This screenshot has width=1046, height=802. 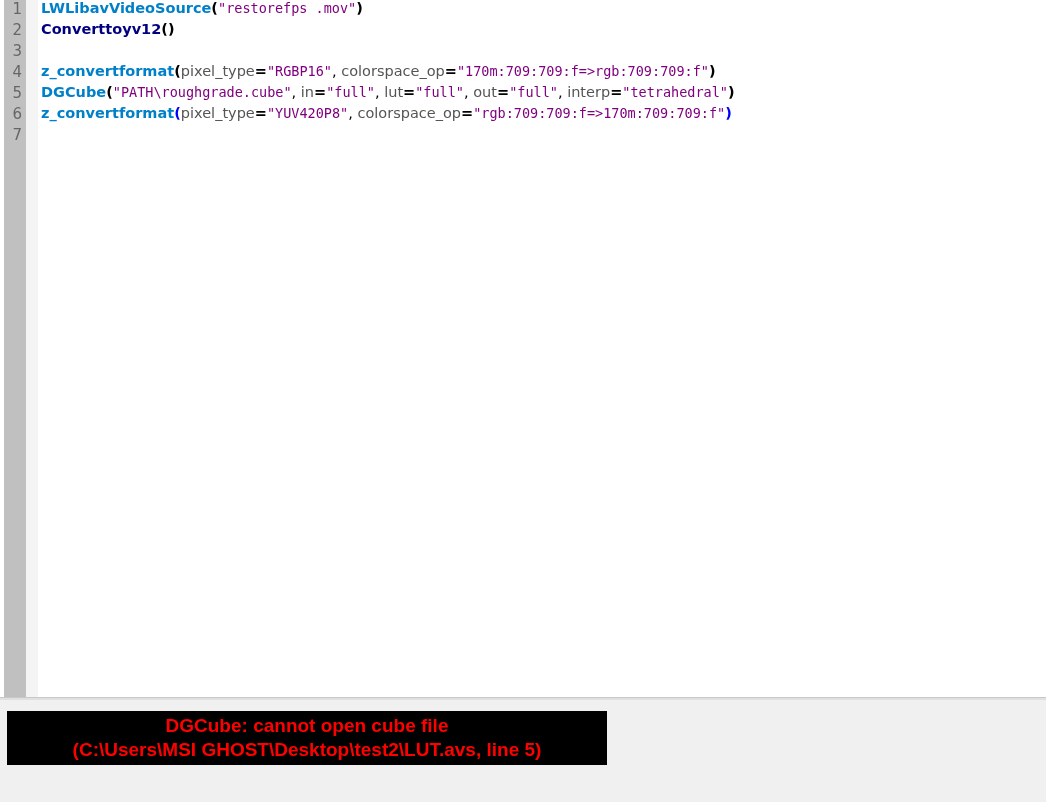 I want to click on line-number: 2, so click(x=17, y=31).